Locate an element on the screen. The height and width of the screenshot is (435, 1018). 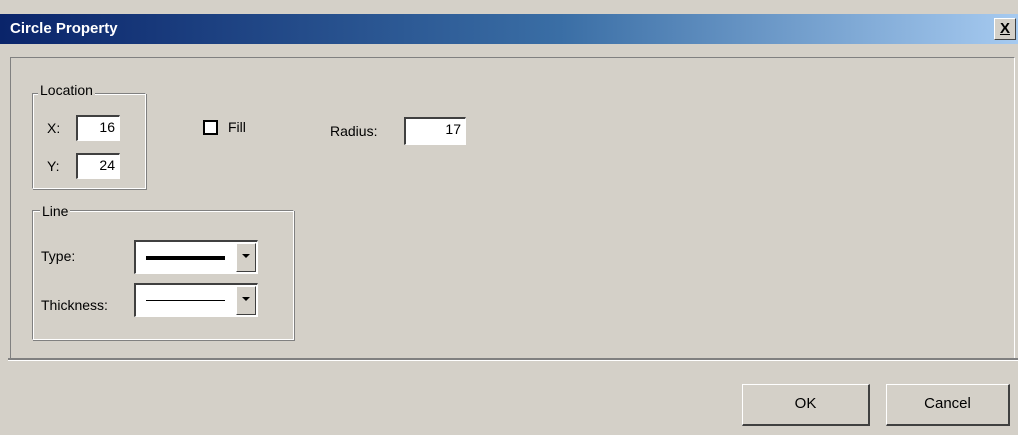
type-label: Type: is located at coordinates (58, 256).